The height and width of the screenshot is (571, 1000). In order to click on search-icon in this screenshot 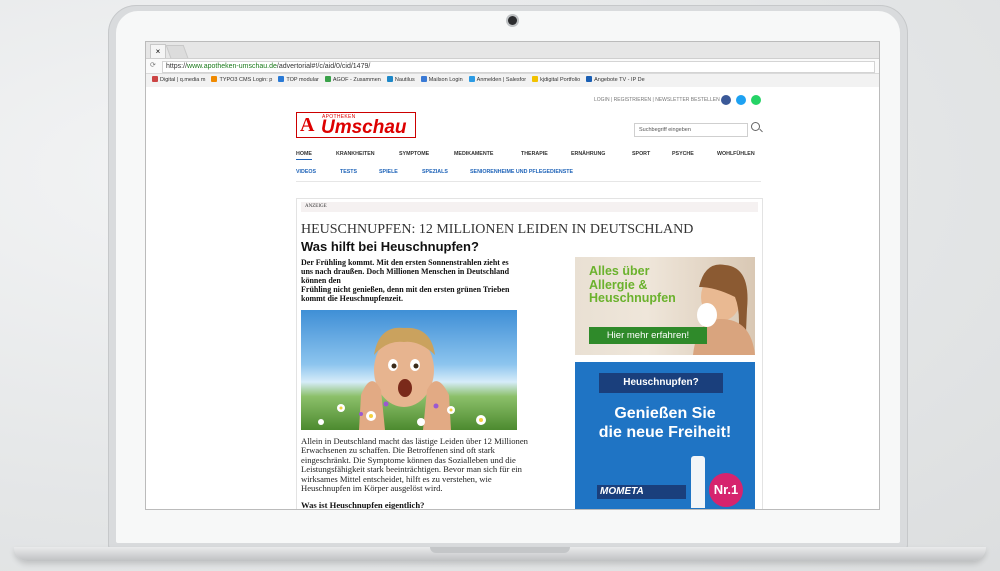, I will do `click(755, 126)`.